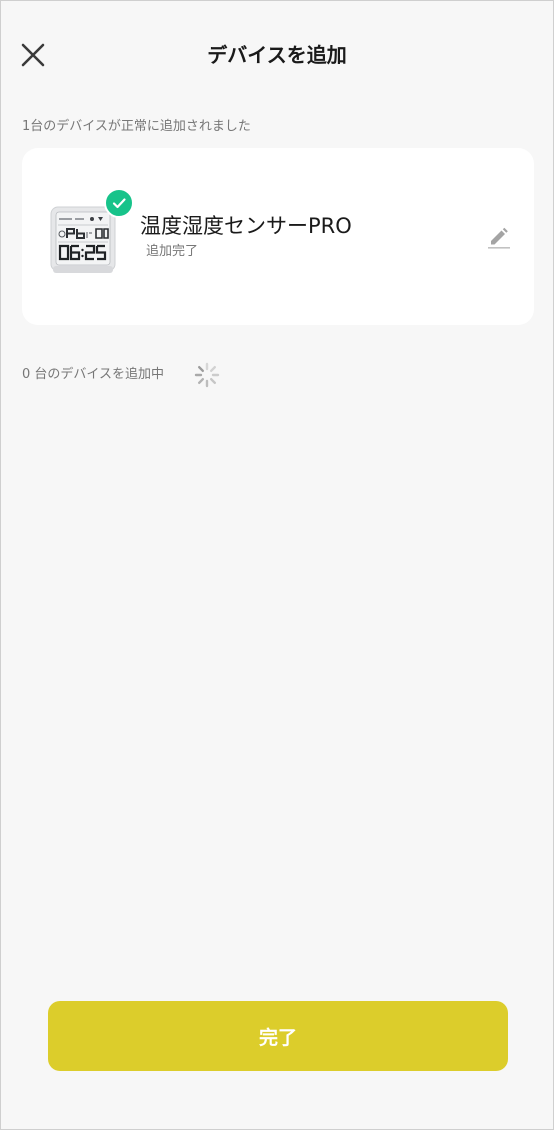 This screenshot has width=554, height=1130. I want to click on done-button: 完了, so click(278, 1036).